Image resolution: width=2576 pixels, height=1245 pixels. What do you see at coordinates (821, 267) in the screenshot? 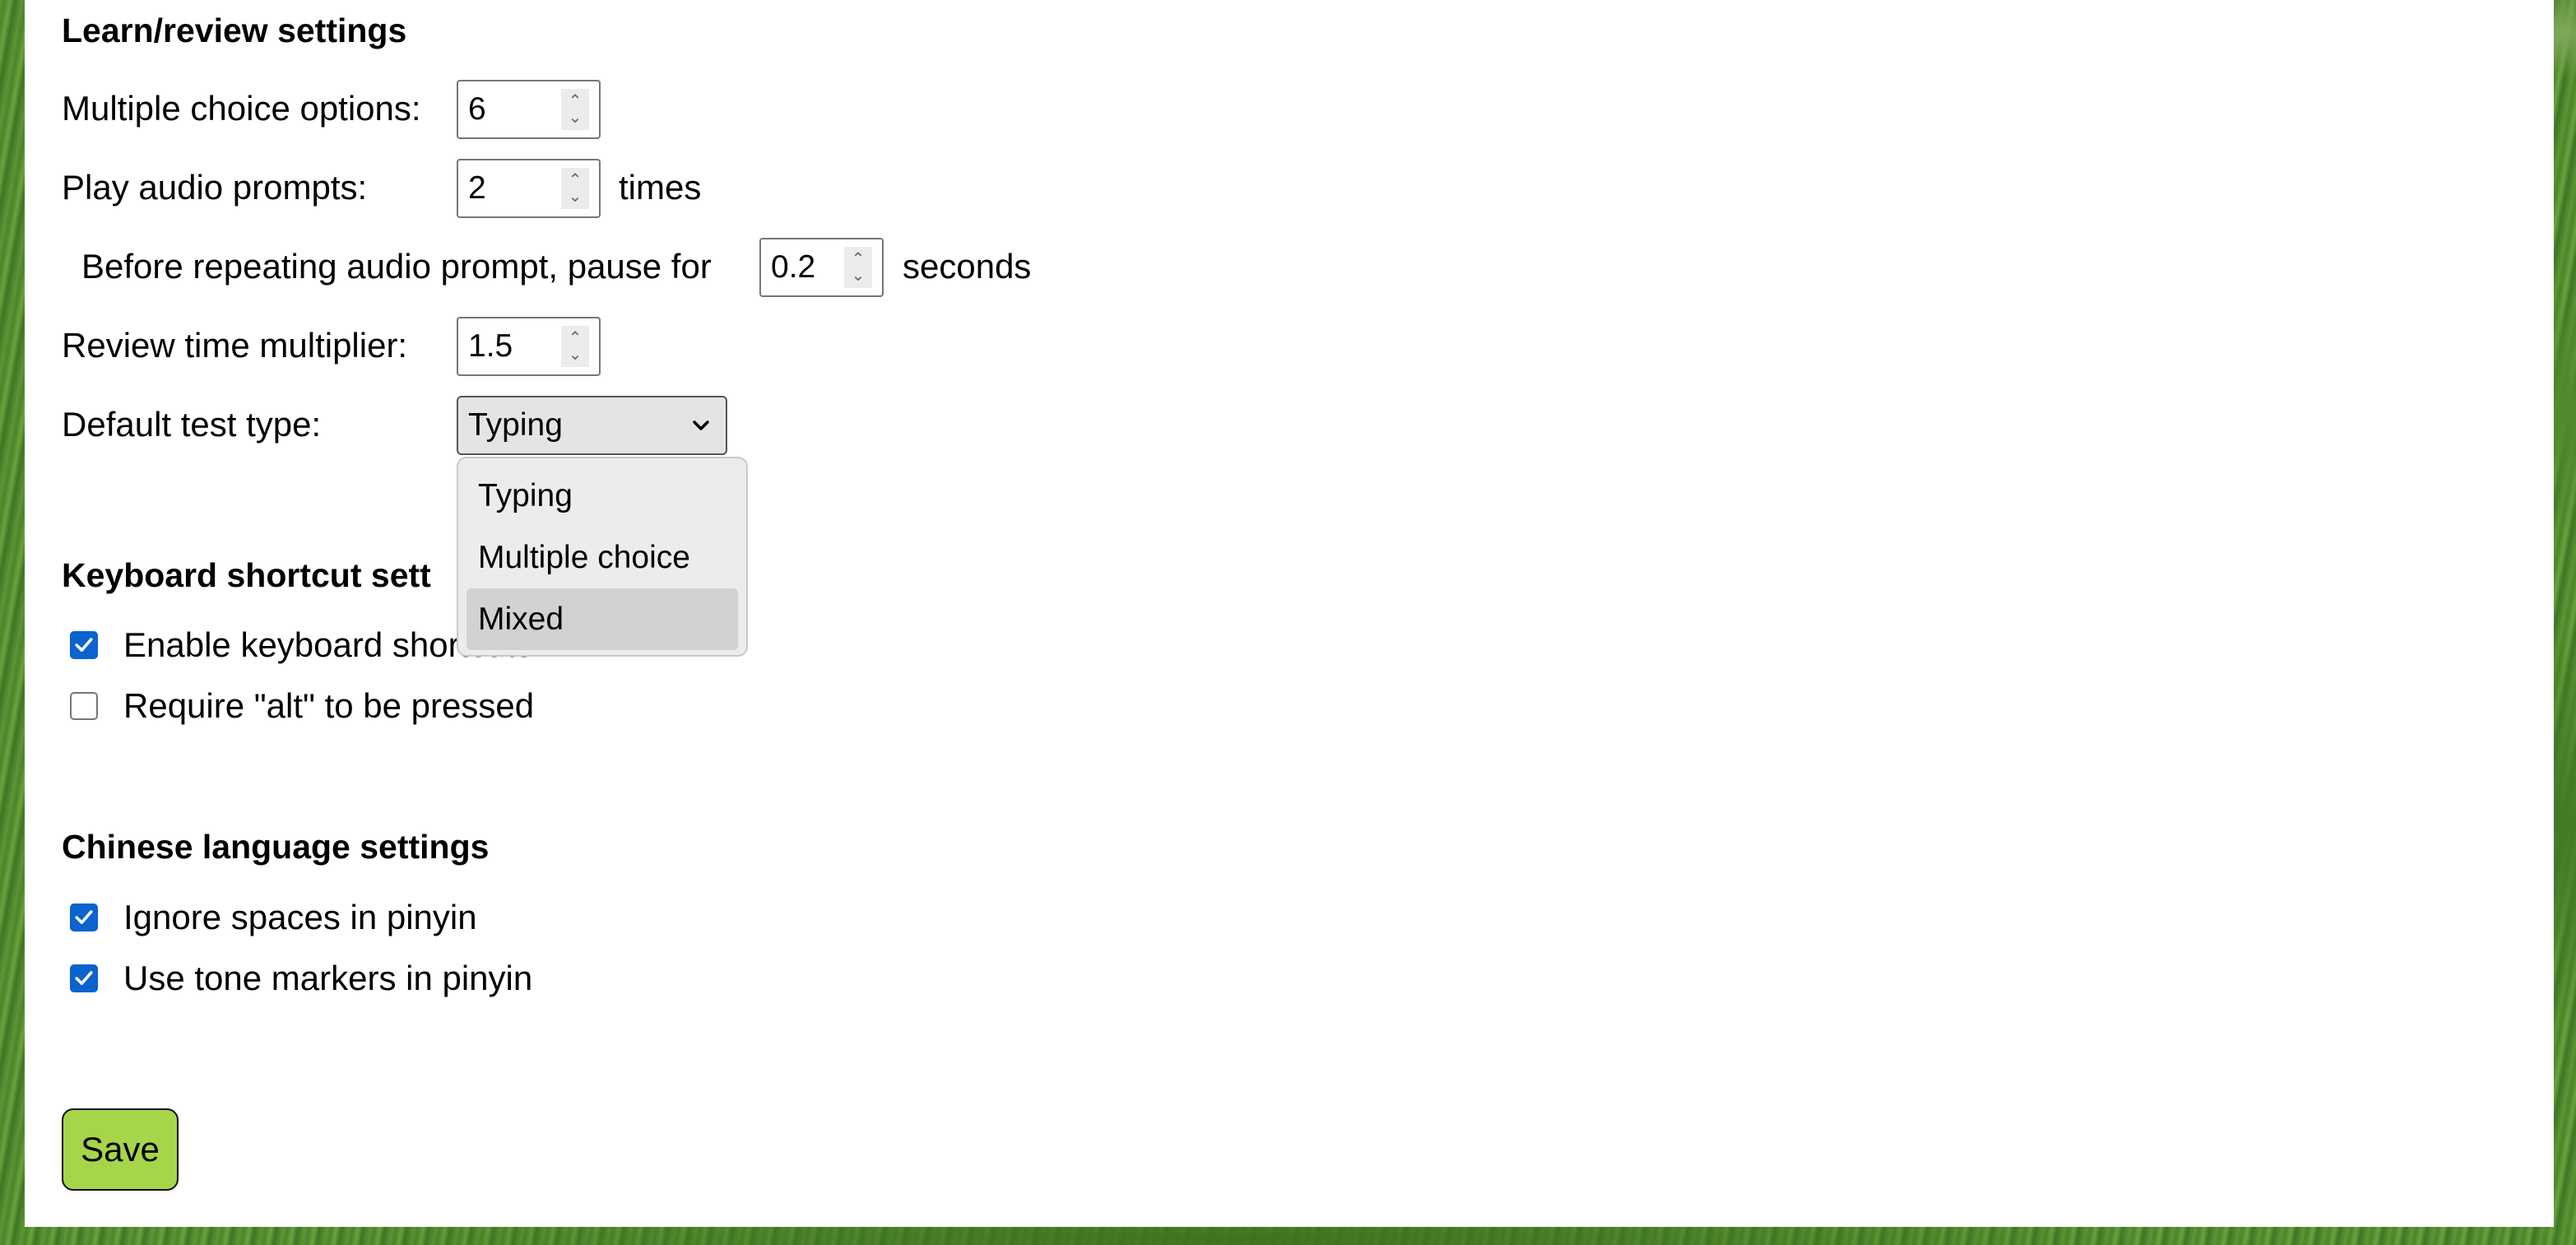
I see `pause-seconds-input: 0.2 ⌃ ⌄` at bounding box center [821, 267].